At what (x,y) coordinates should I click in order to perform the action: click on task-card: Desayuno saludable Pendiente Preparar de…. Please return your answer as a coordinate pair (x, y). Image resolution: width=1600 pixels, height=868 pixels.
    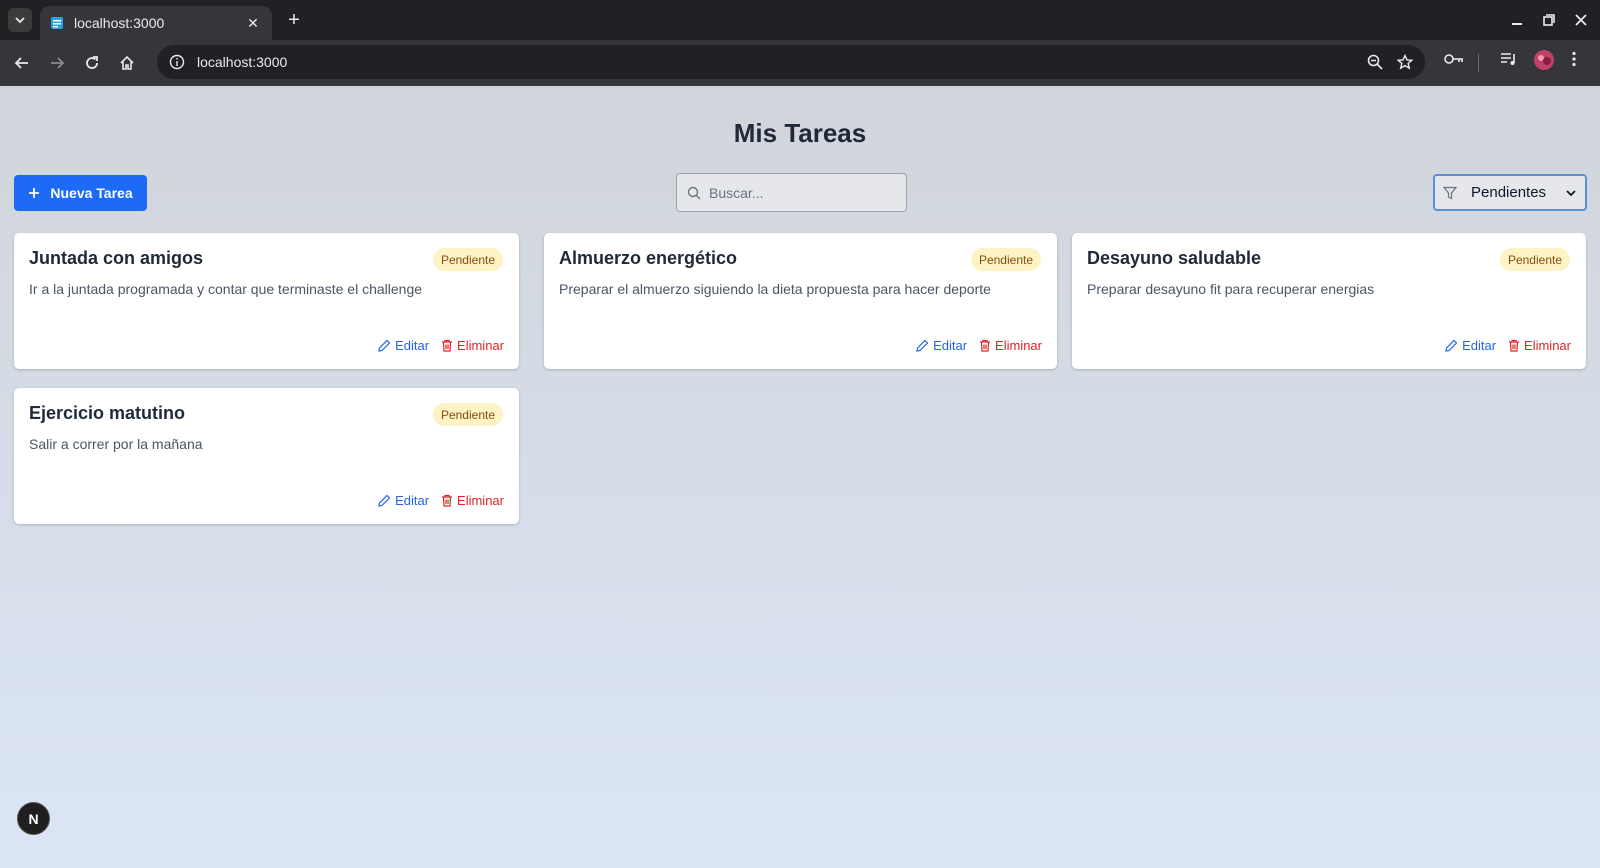
    Looking at the image, I should click on (1329, 301).